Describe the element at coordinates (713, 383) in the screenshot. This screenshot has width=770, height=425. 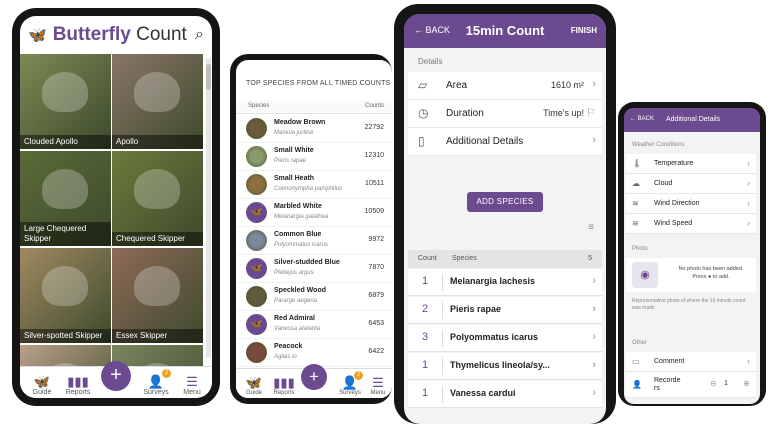
I see `minus-icon: ⊖` at that location.